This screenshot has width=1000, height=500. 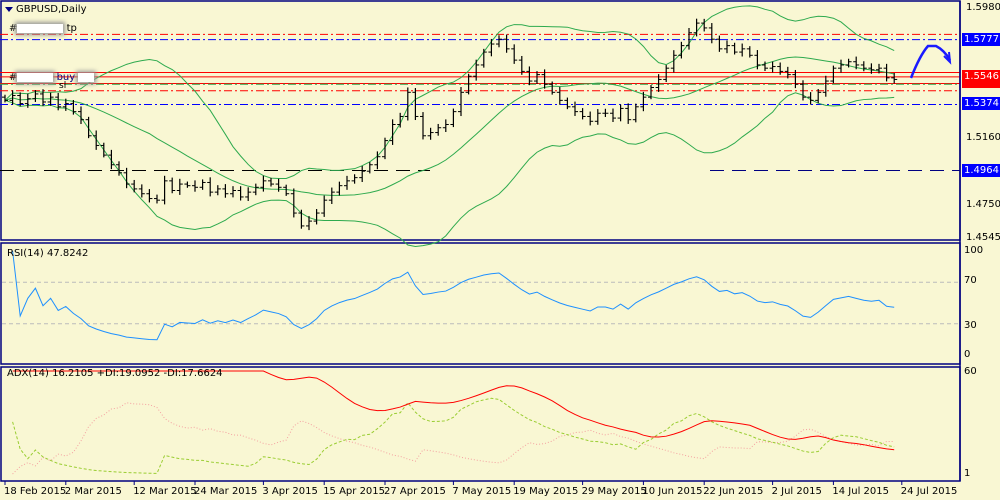 I want to click on tp-label: # tp, so click(x=43, y=28).